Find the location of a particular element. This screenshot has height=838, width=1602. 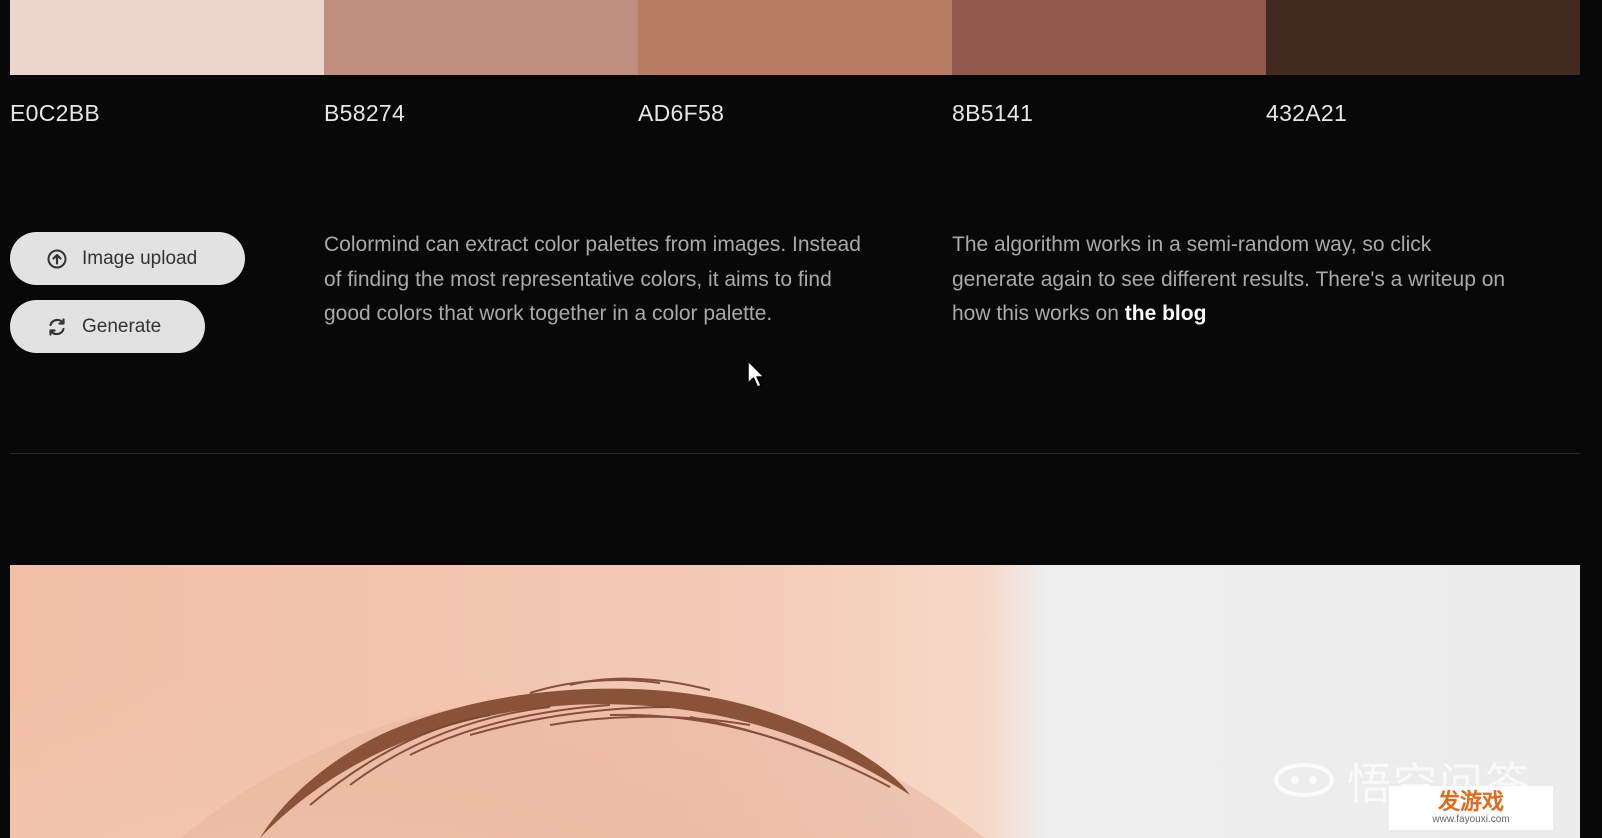

hex-code: B58274 is located at coordinates (365, 113).